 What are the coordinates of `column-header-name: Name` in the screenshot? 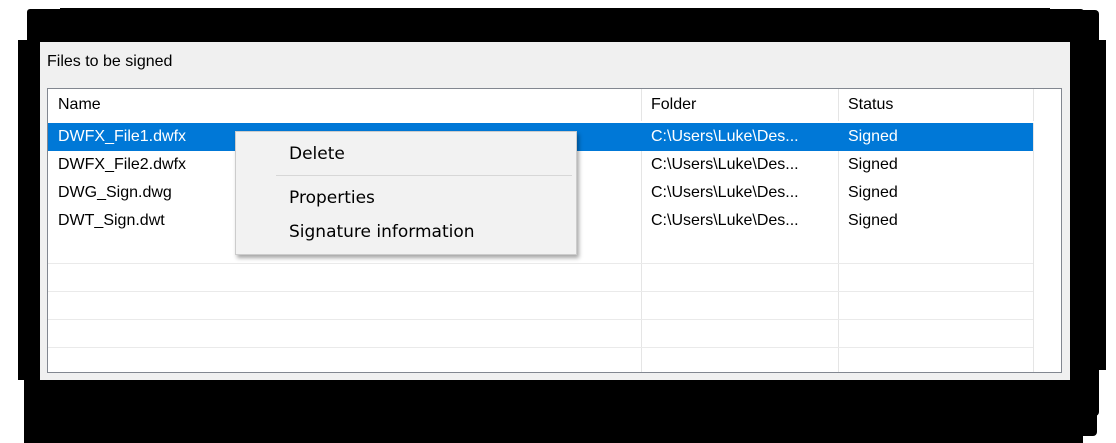 It's located at (344, 105).